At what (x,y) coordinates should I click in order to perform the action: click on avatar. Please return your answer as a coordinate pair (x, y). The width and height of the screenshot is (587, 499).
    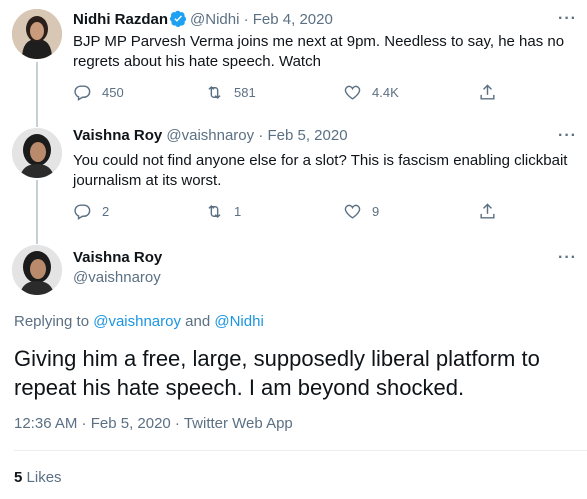
    Looking at the image, I should click on (37, 270).